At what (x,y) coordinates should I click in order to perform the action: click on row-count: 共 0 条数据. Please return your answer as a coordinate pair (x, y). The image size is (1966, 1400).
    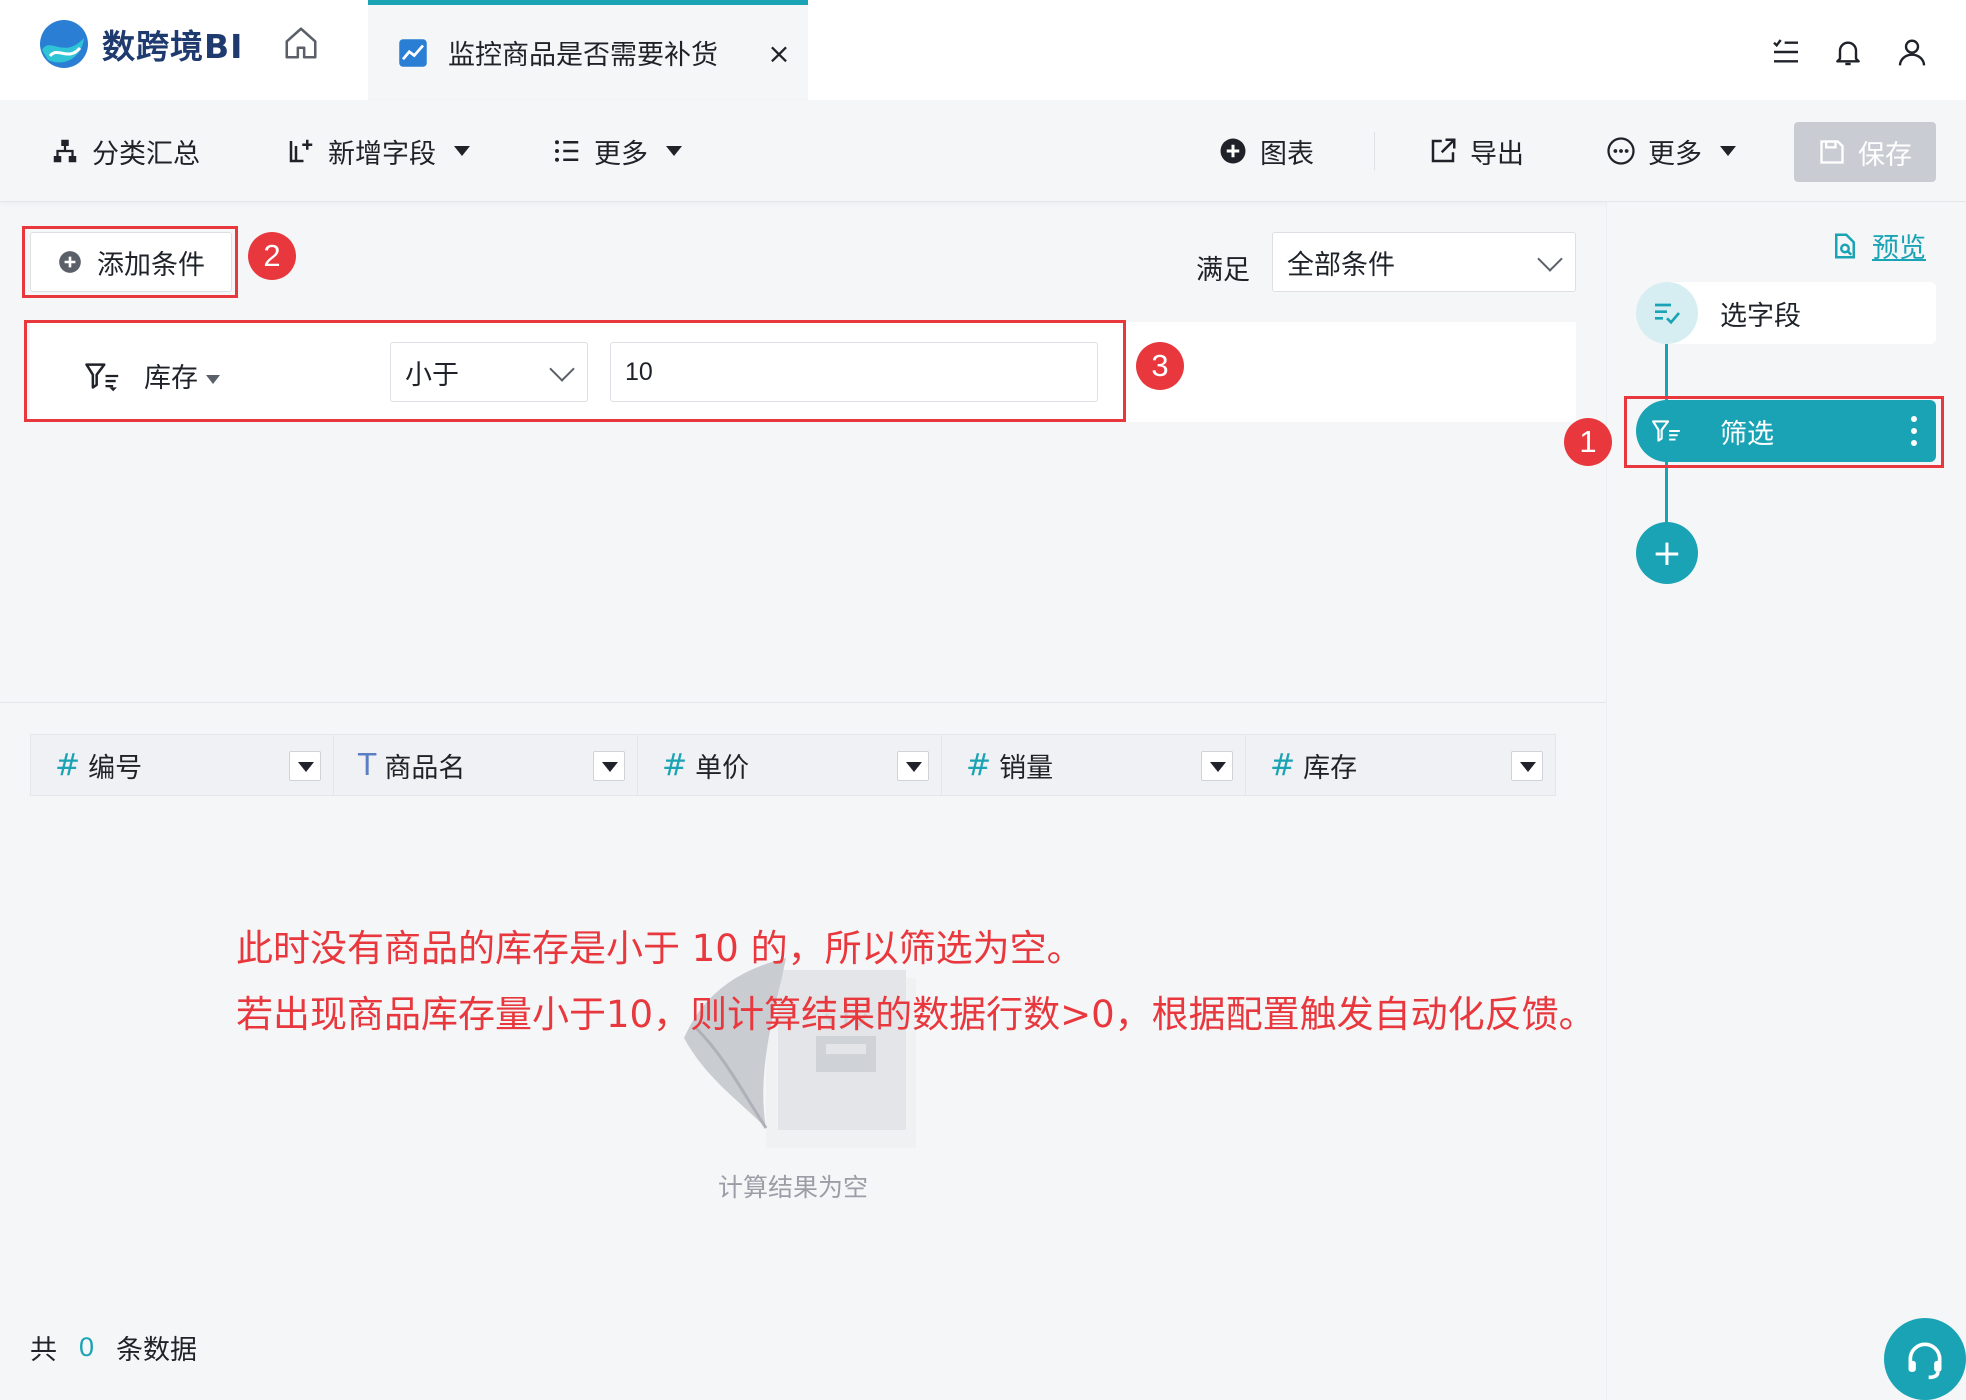
    Looking at the image, I should click on (113, 1347).